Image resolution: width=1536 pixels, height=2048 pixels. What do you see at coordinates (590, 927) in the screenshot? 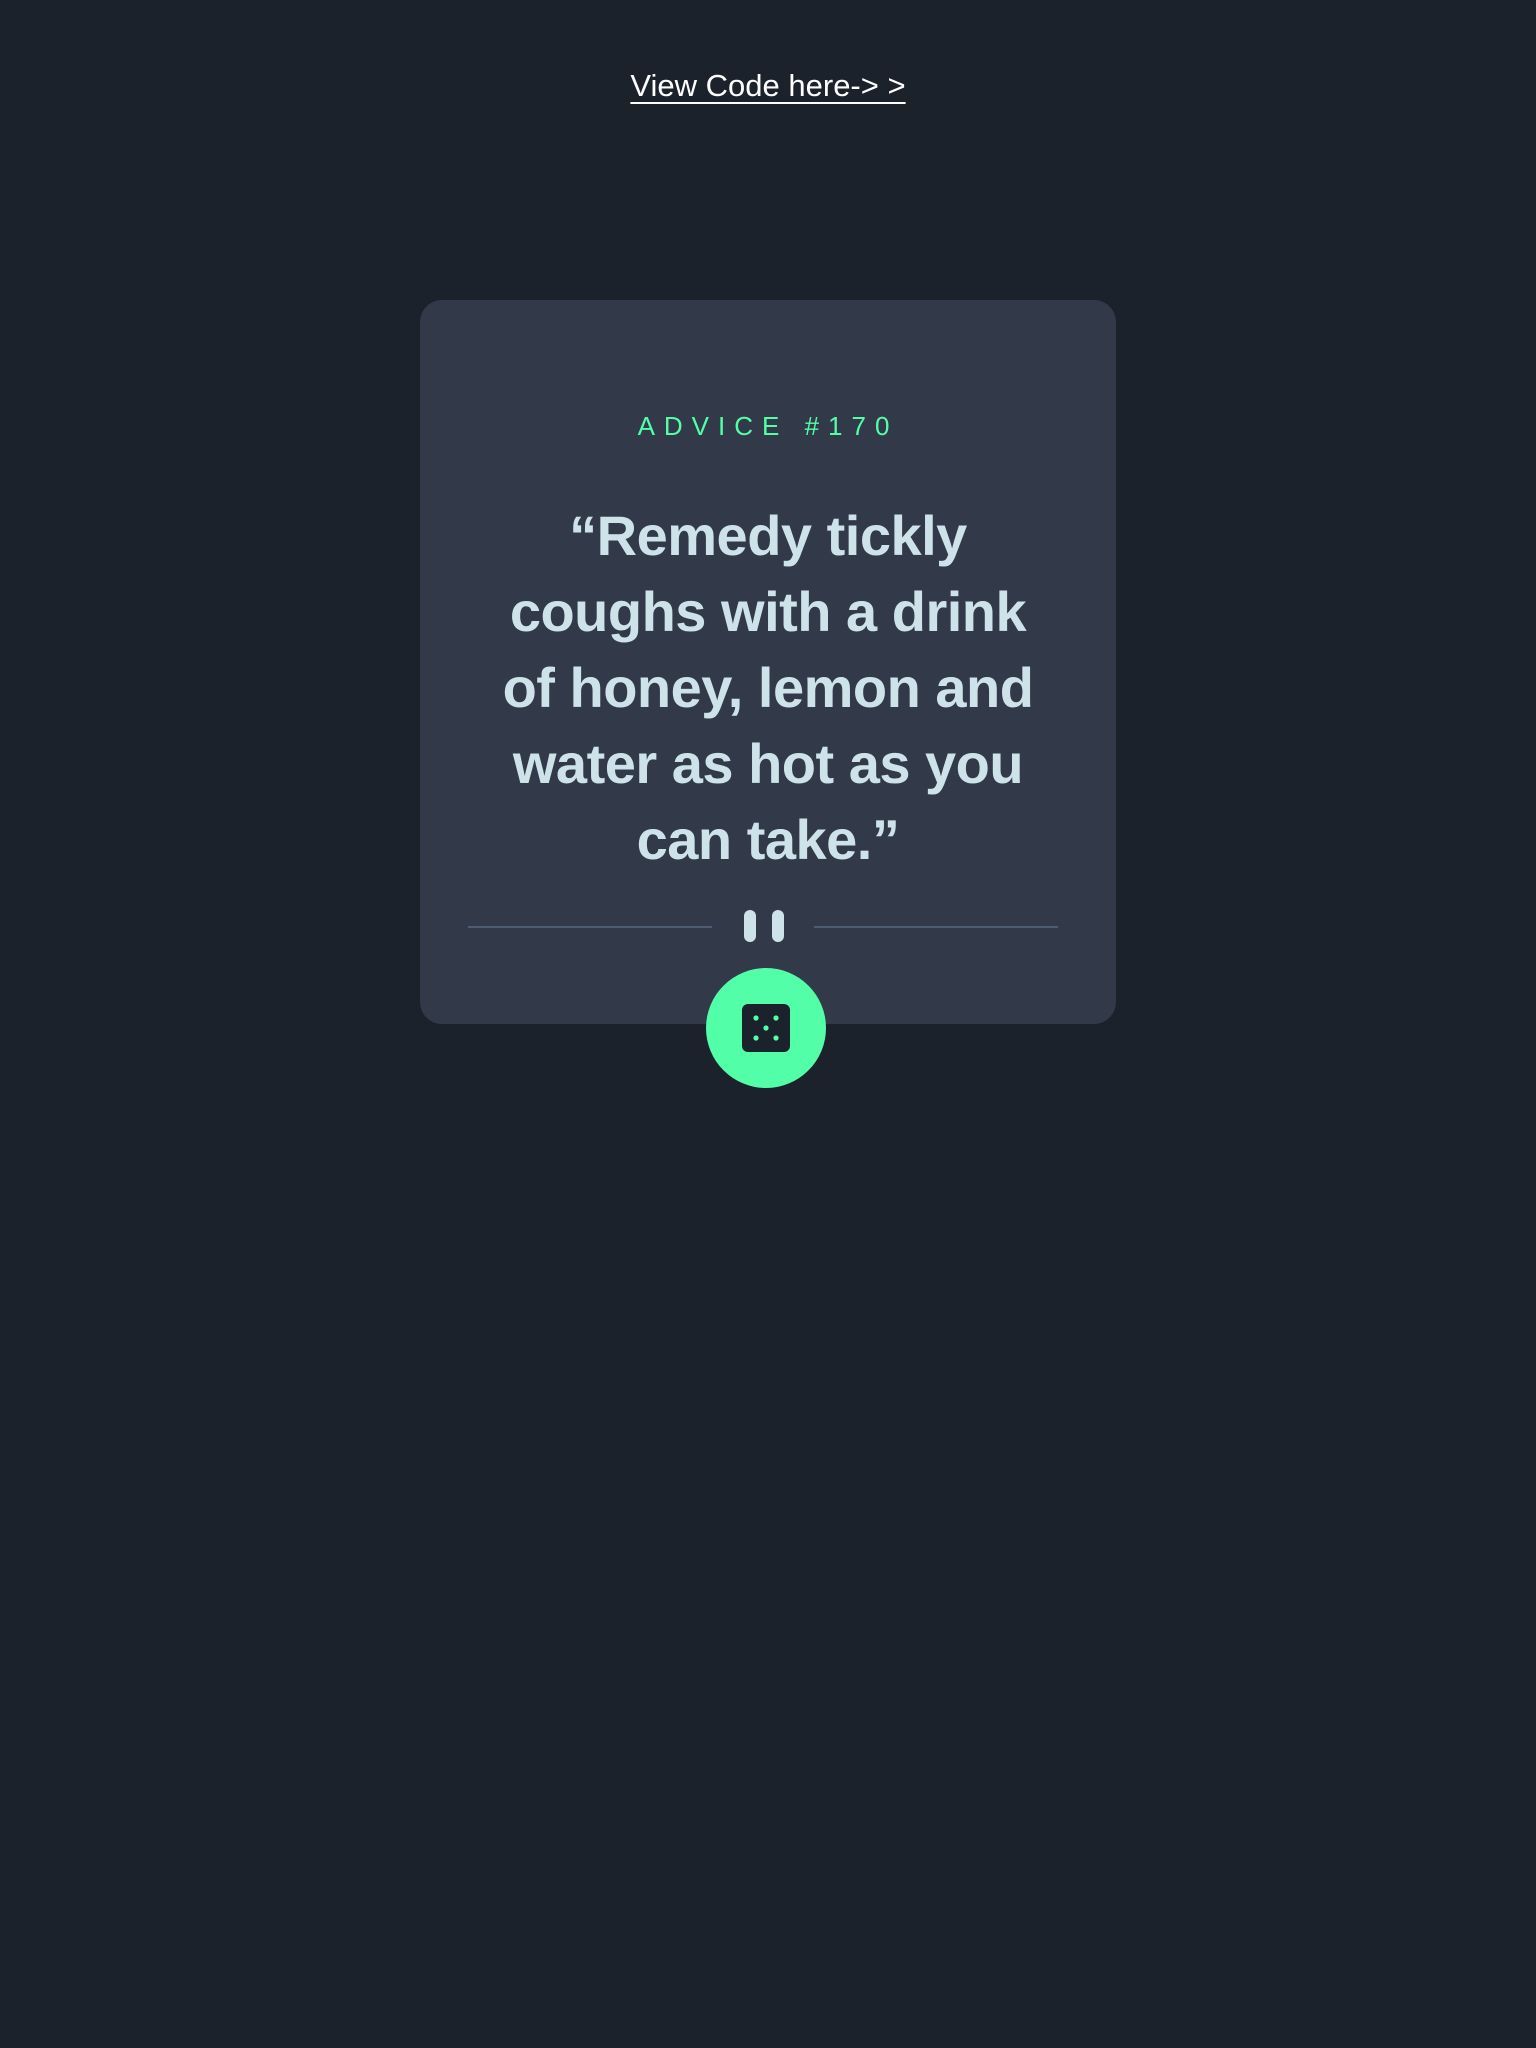
I see `divider-line-left` at bounding box center [590, 927].